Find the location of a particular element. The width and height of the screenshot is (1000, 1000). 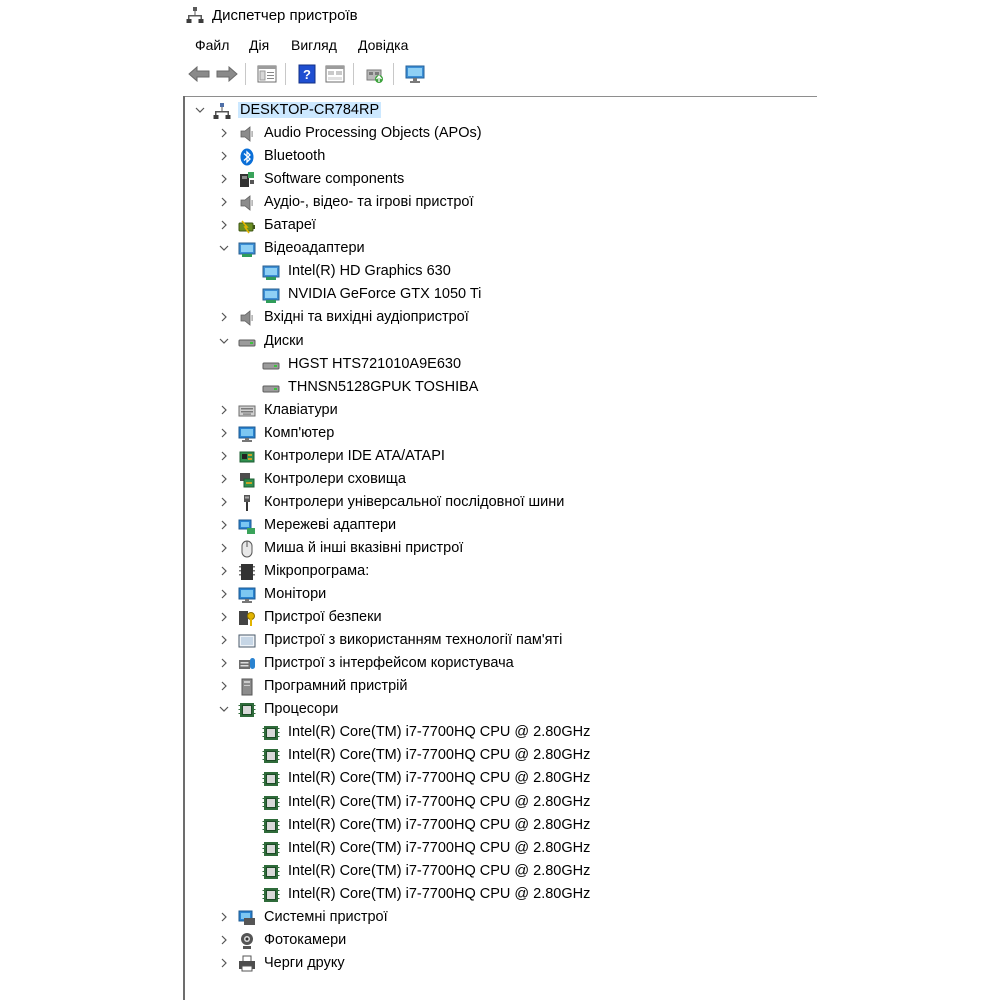

storage-controller-icon is located at coordinates (247, 480).